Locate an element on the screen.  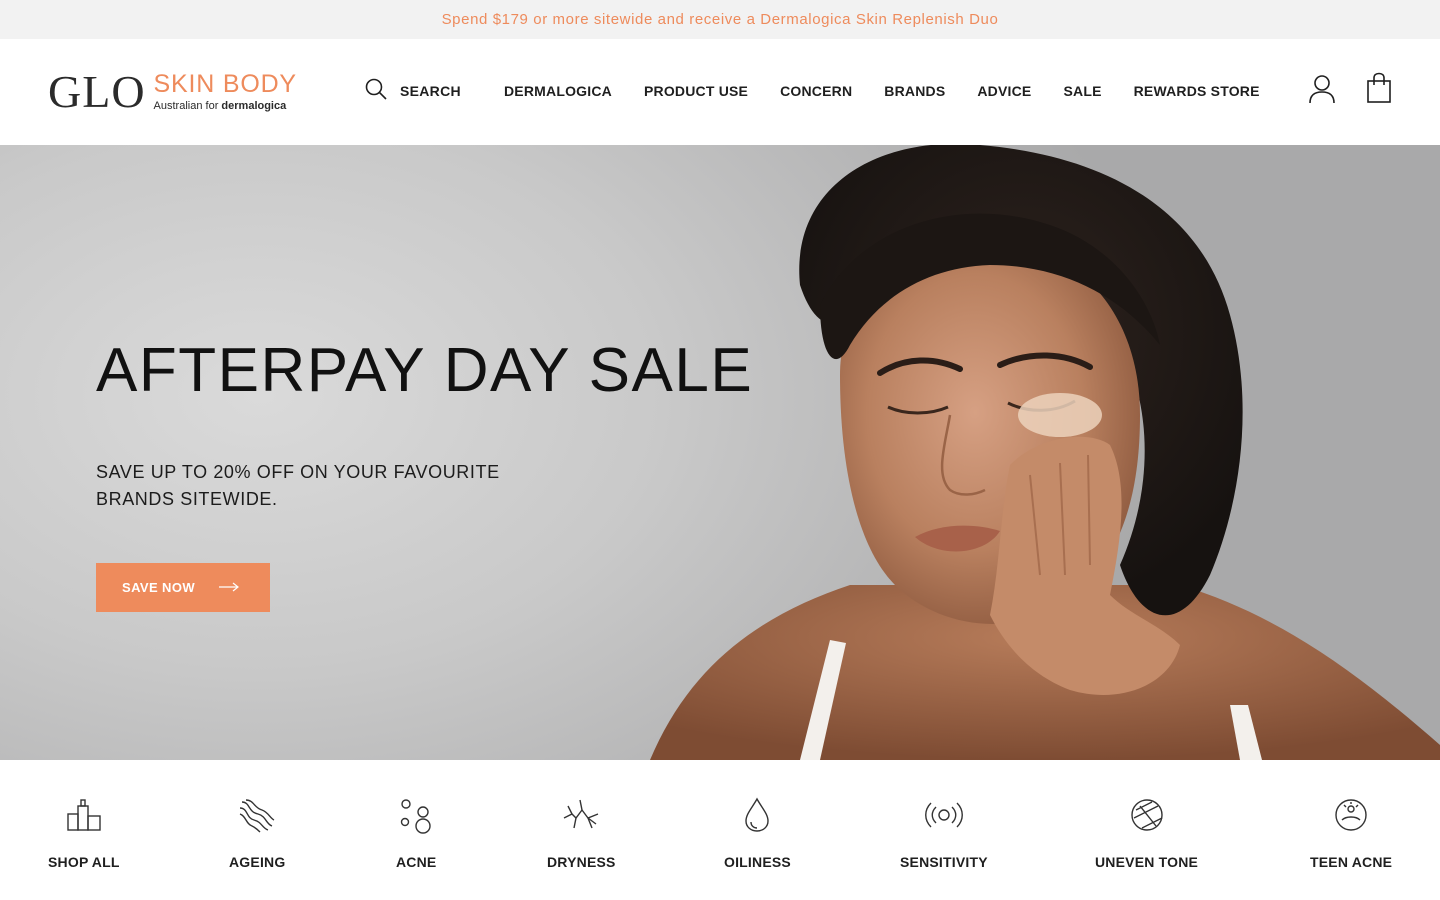
concern-oiliness: OILINESS is located at coordinates (757, 833).